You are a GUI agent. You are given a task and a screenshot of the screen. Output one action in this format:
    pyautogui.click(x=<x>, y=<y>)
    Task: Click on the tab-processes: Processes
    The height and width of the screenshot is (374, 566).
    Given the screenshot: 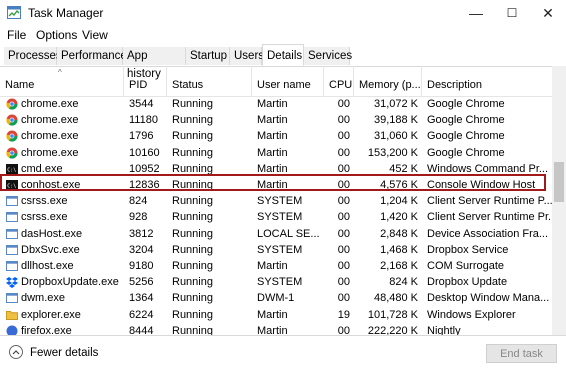 What is the action you would take?
    pyautogui.click(x=33, y=56)
    